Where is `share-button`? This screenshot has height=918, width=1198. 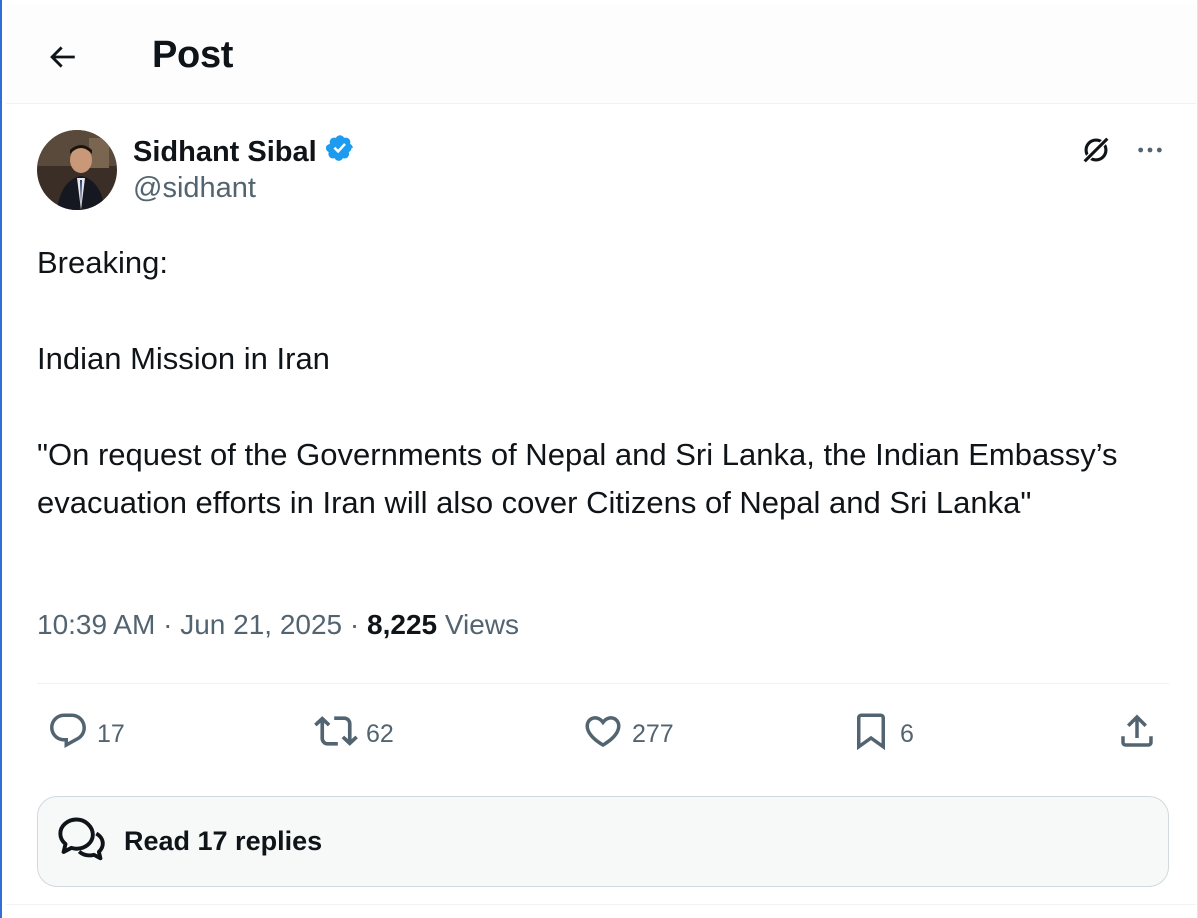 share-button is located at coordinates (1137, 734).